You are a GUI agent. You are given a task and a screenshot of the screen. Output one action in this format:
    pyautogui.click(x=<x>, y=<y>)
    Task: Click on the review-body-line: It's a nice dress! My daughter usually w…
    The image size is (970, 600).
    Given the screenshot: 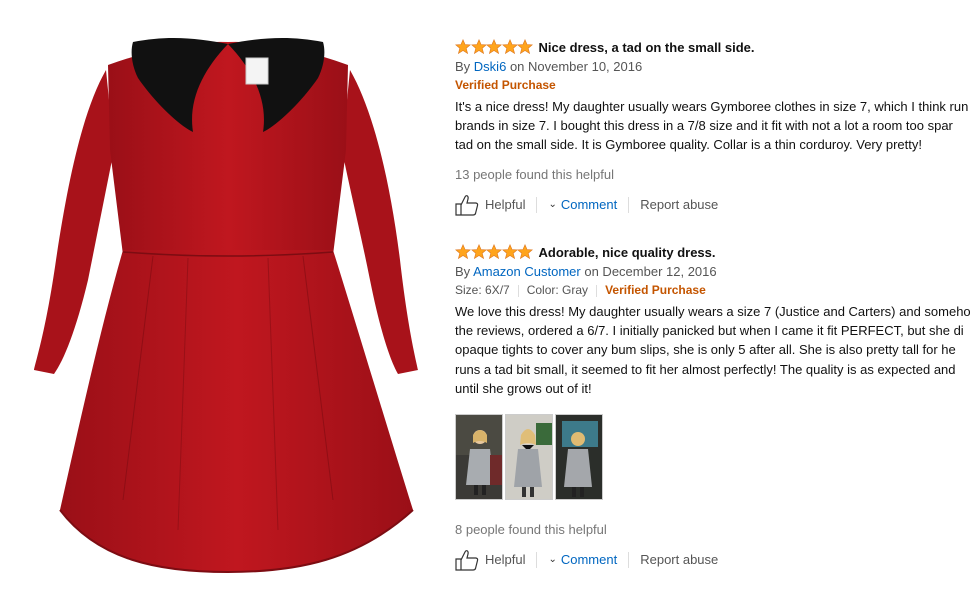 What is the action you would take?
    pyautogui.click(x=712, y=106)
    